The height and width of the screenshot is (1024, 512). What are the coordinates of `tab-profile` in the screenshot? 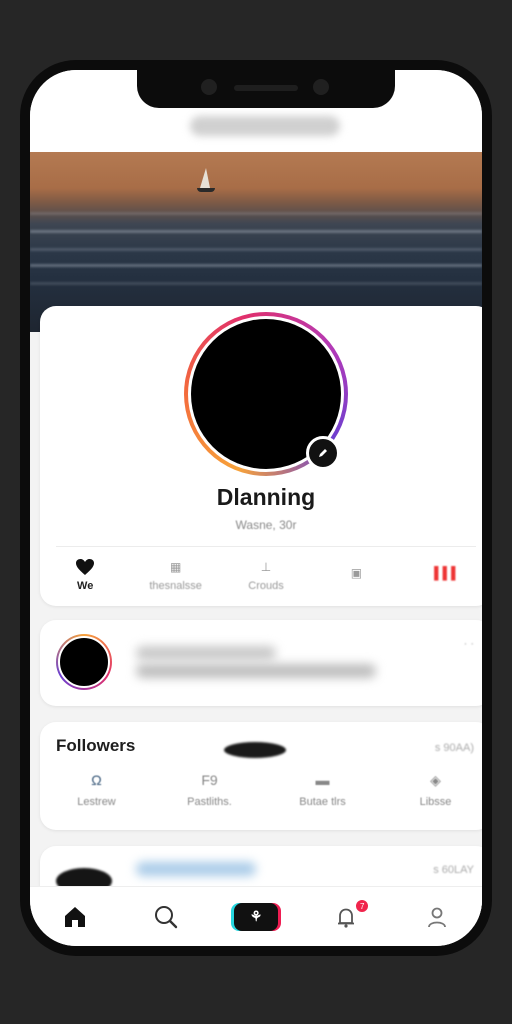 It's located at (437, 916).